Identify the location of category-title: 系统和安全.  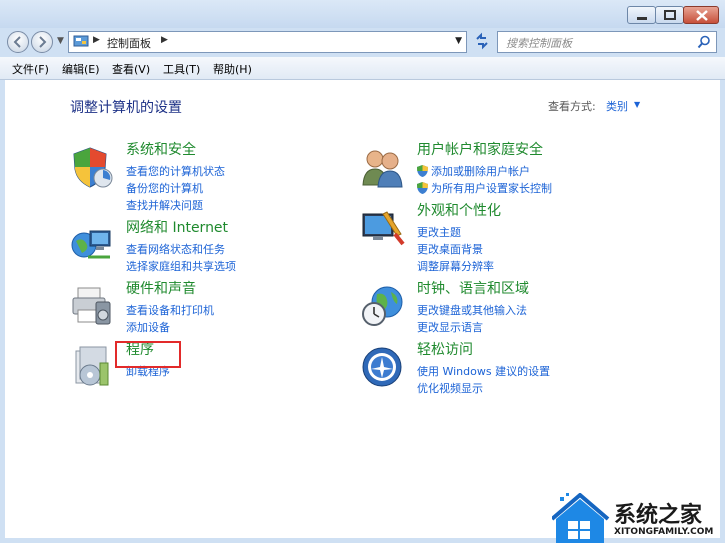
(161, 149).